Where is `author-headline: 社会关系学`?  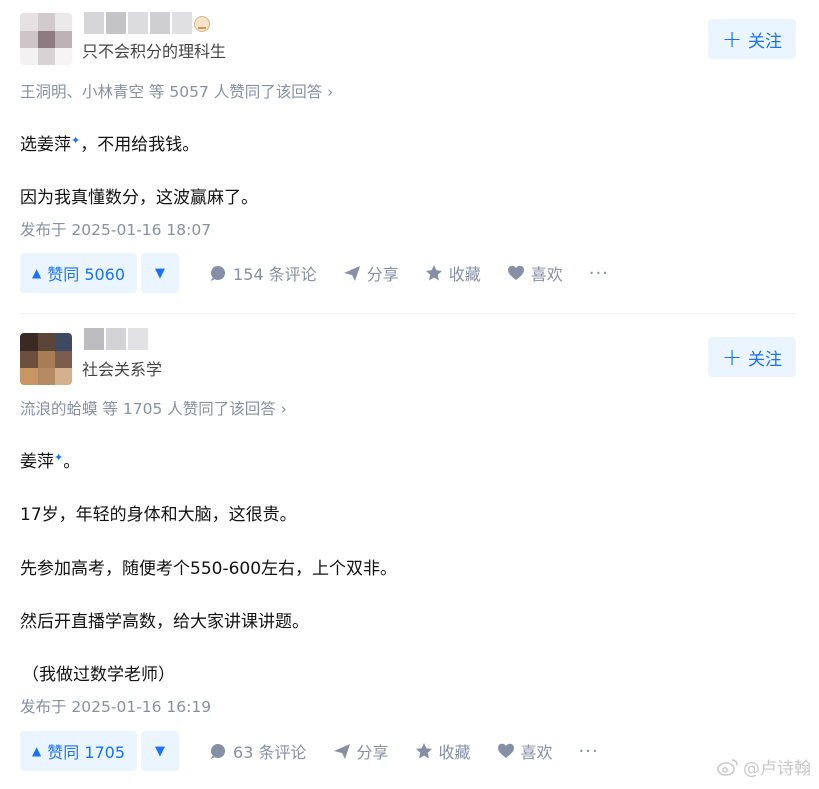 author-headline: 社会关系学 is located at coordinates (122, 369).